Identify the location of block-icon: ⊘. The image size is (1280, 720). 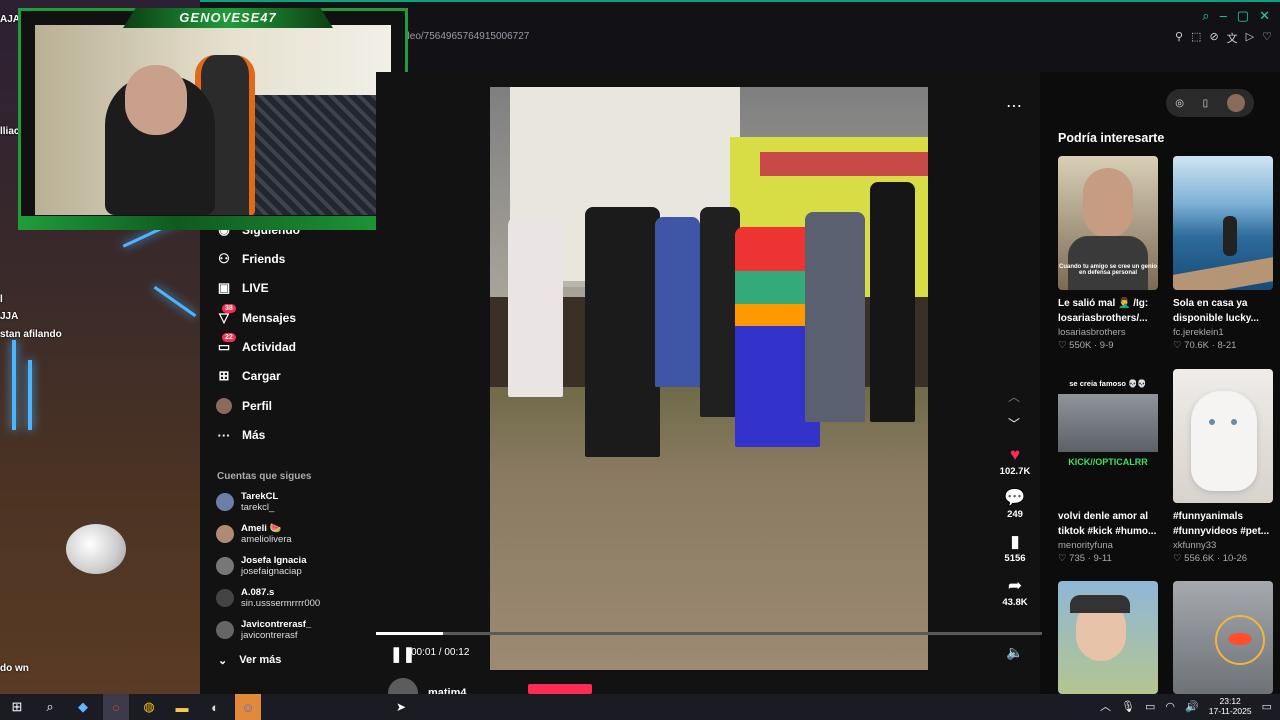
(1213, 38).